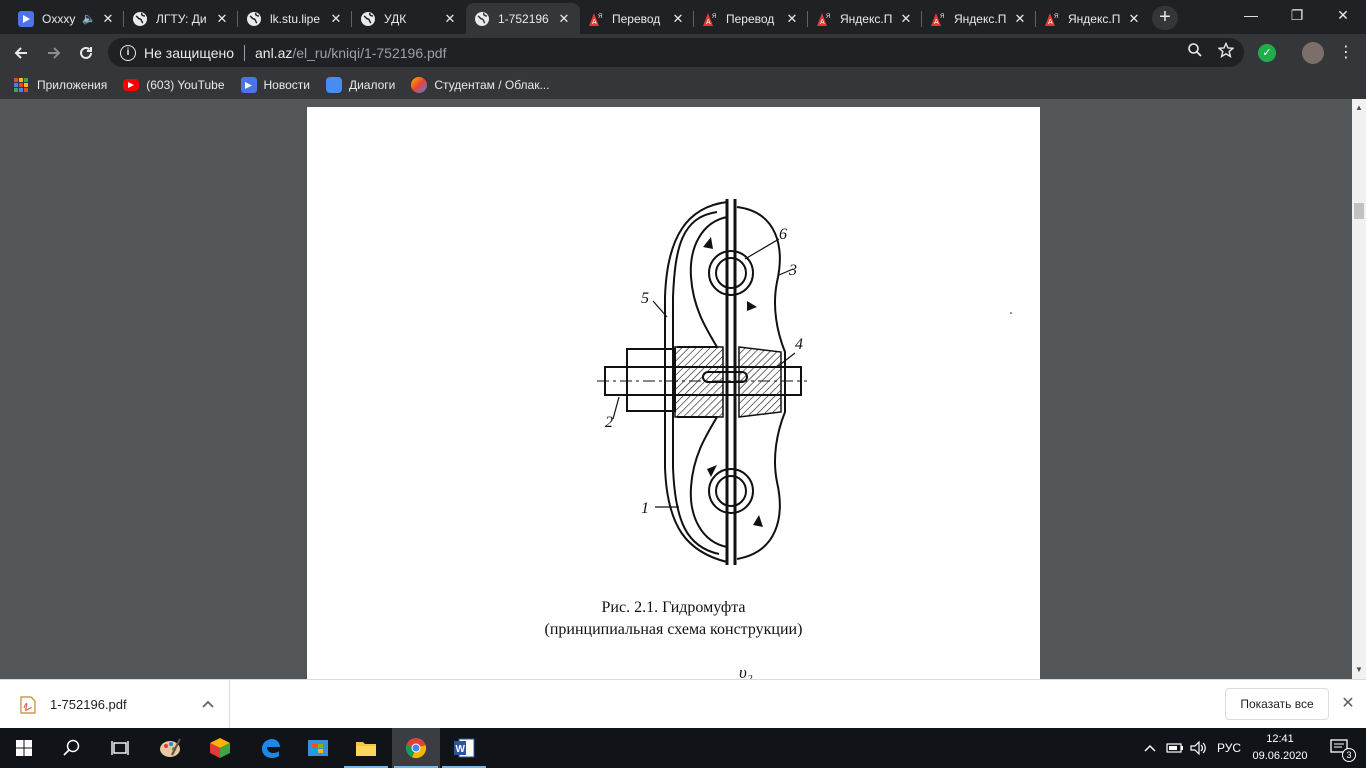 The height and width of the screenshot is (768, 1366). Describe the element at coordinates (637, 18) in the screenshot. I see `tab-6: AЯ Перевод ✕` at that location.